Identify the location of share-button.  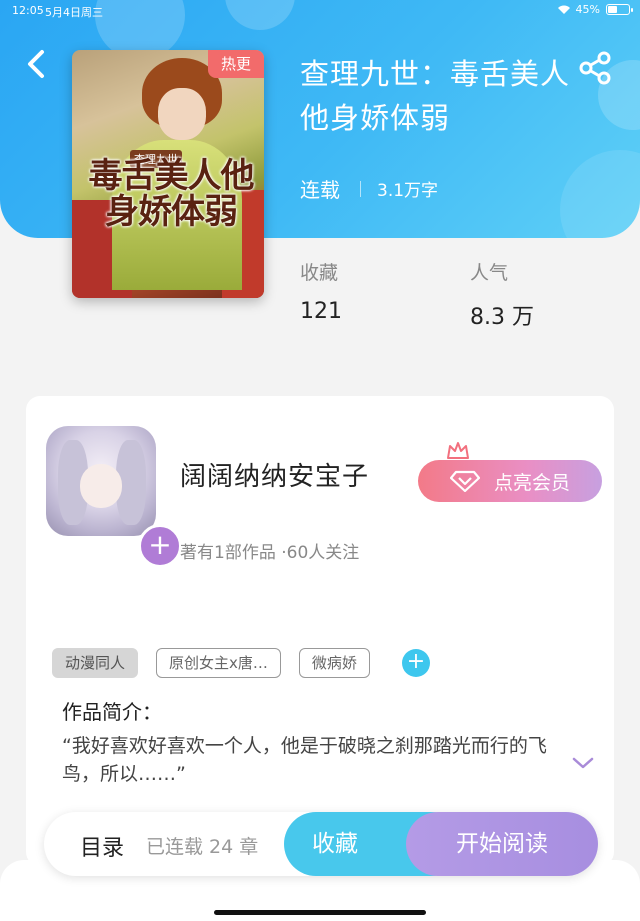
(596, 68).